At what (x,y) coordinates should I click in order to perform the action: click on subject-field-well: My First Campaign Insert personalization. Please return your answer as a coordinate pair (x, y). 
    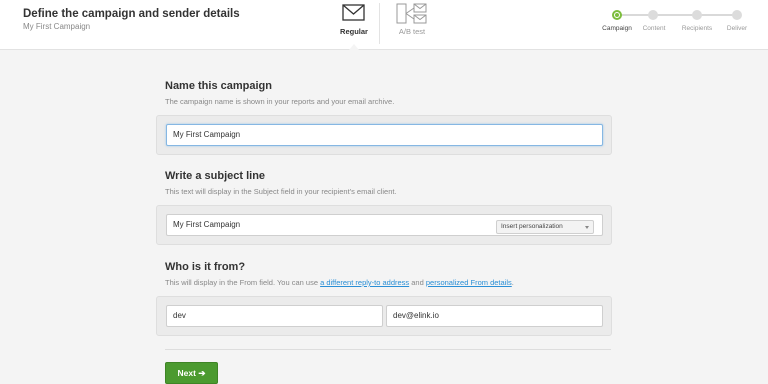
    Looking at the image, I should click on (384, 225).